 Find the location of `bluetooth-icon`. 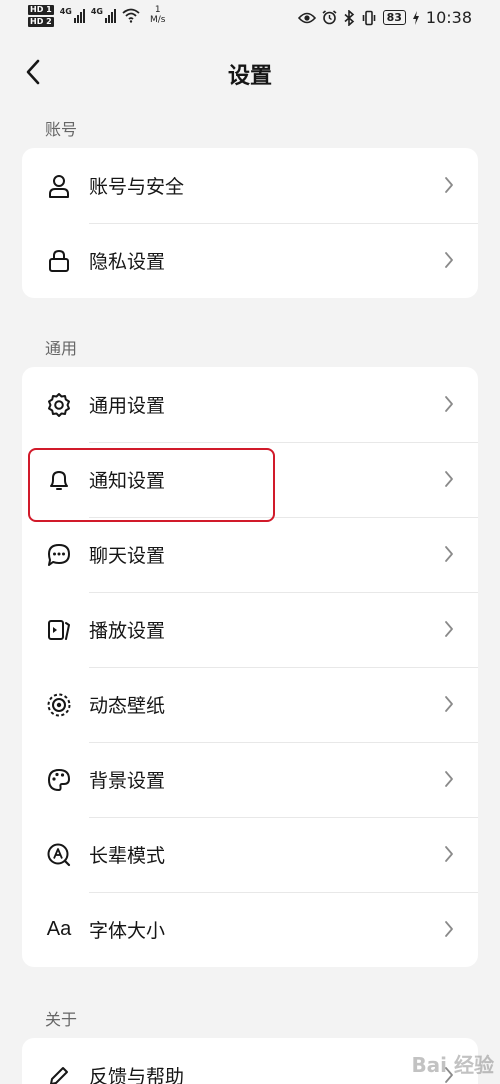

bluetooth-icon is located at coordinates (349, 17).